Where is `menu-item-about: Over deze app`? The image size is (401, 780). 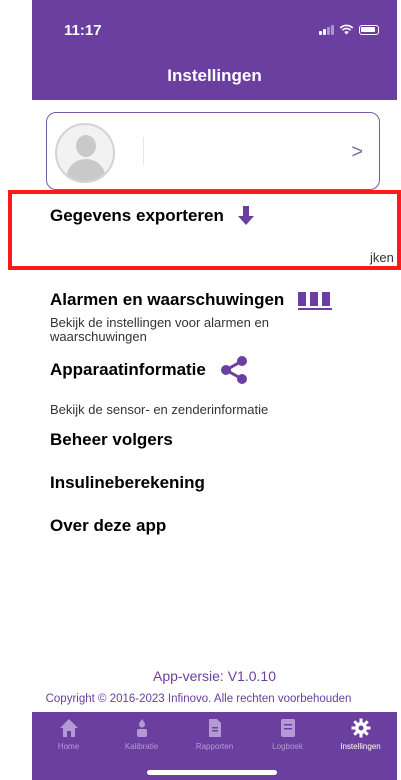 menu-item-about: Over deze app is located at coordinates (108, 526).